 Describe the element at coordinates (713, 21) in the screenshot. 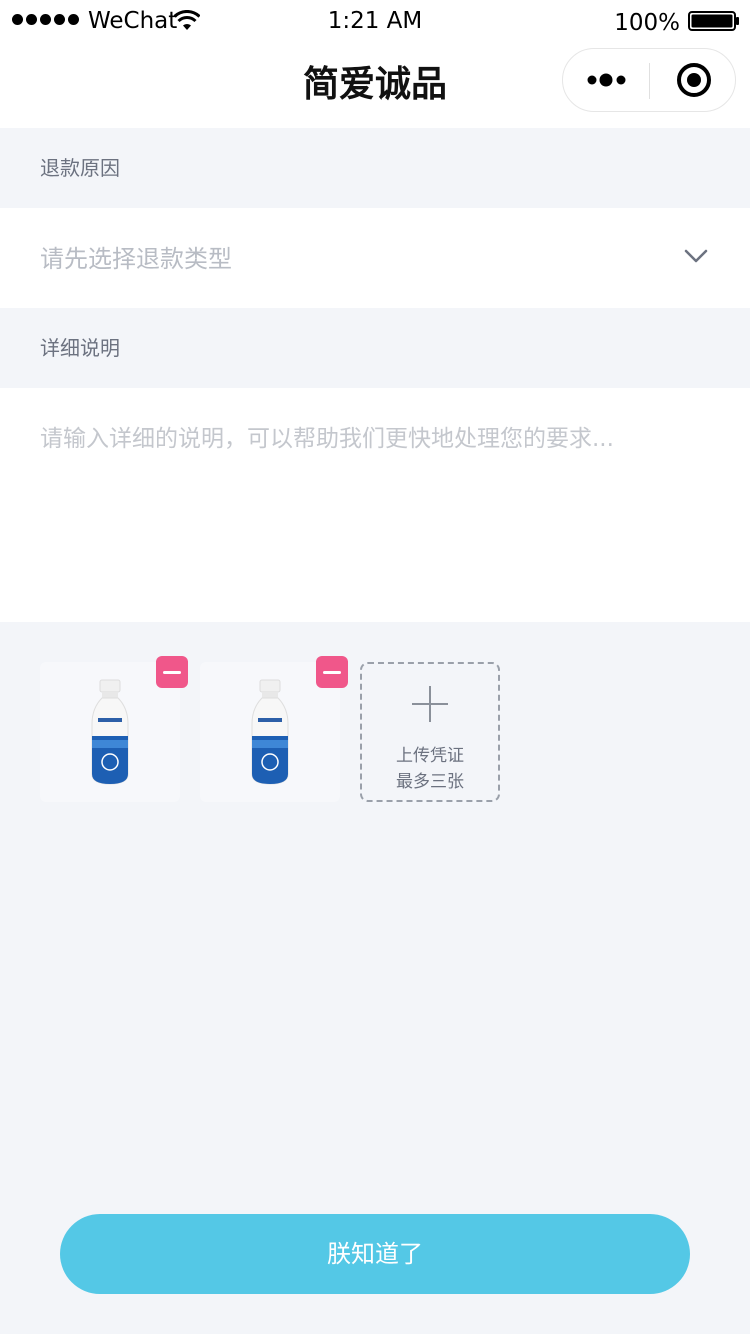

I see `battery-icon` at that location.